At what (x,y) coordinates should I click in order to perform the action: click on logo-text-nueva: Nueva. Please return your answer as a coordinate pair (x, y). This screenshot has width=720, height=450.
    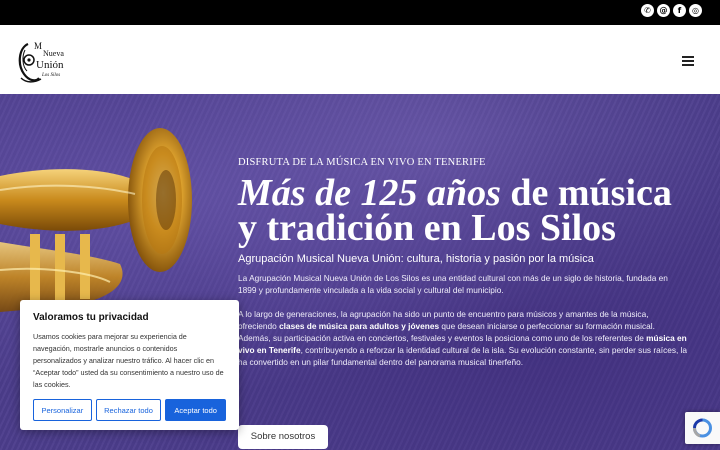
    Looking at the image, I should click on (53, 53).